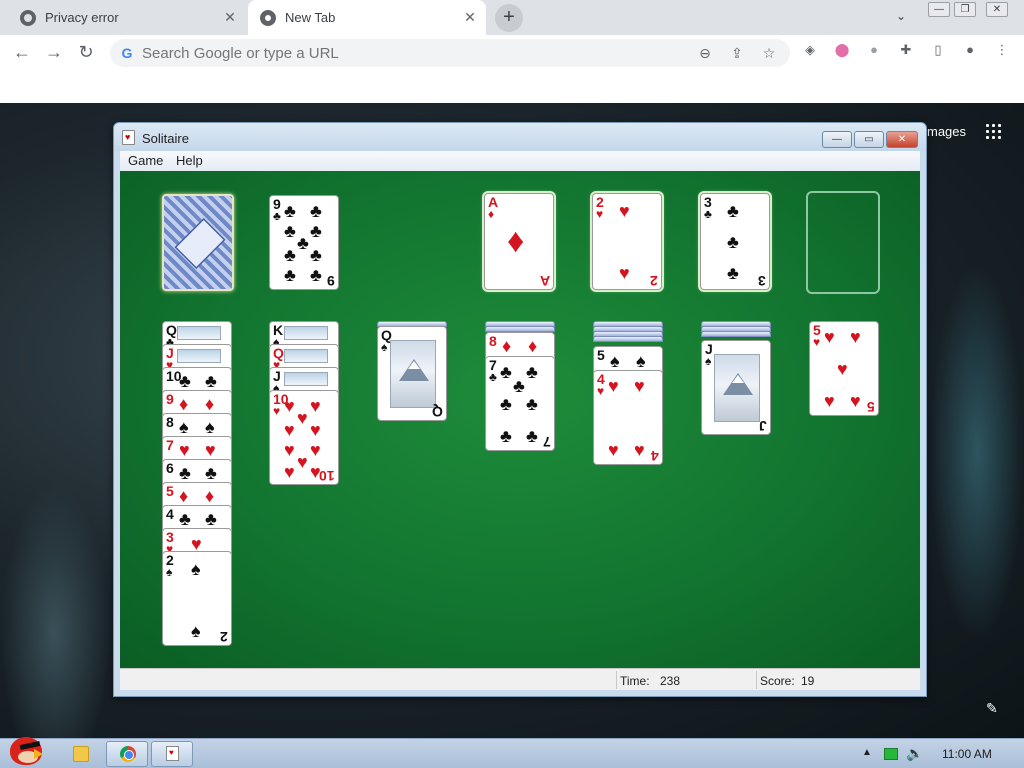 Image resolution: width=1024 pixels, height=768 pixels. What do you see at coordinates (367, 17) in the screenshot?
I see `tab-new-tab: New Tab ✕` at bounding box center [367, 17].